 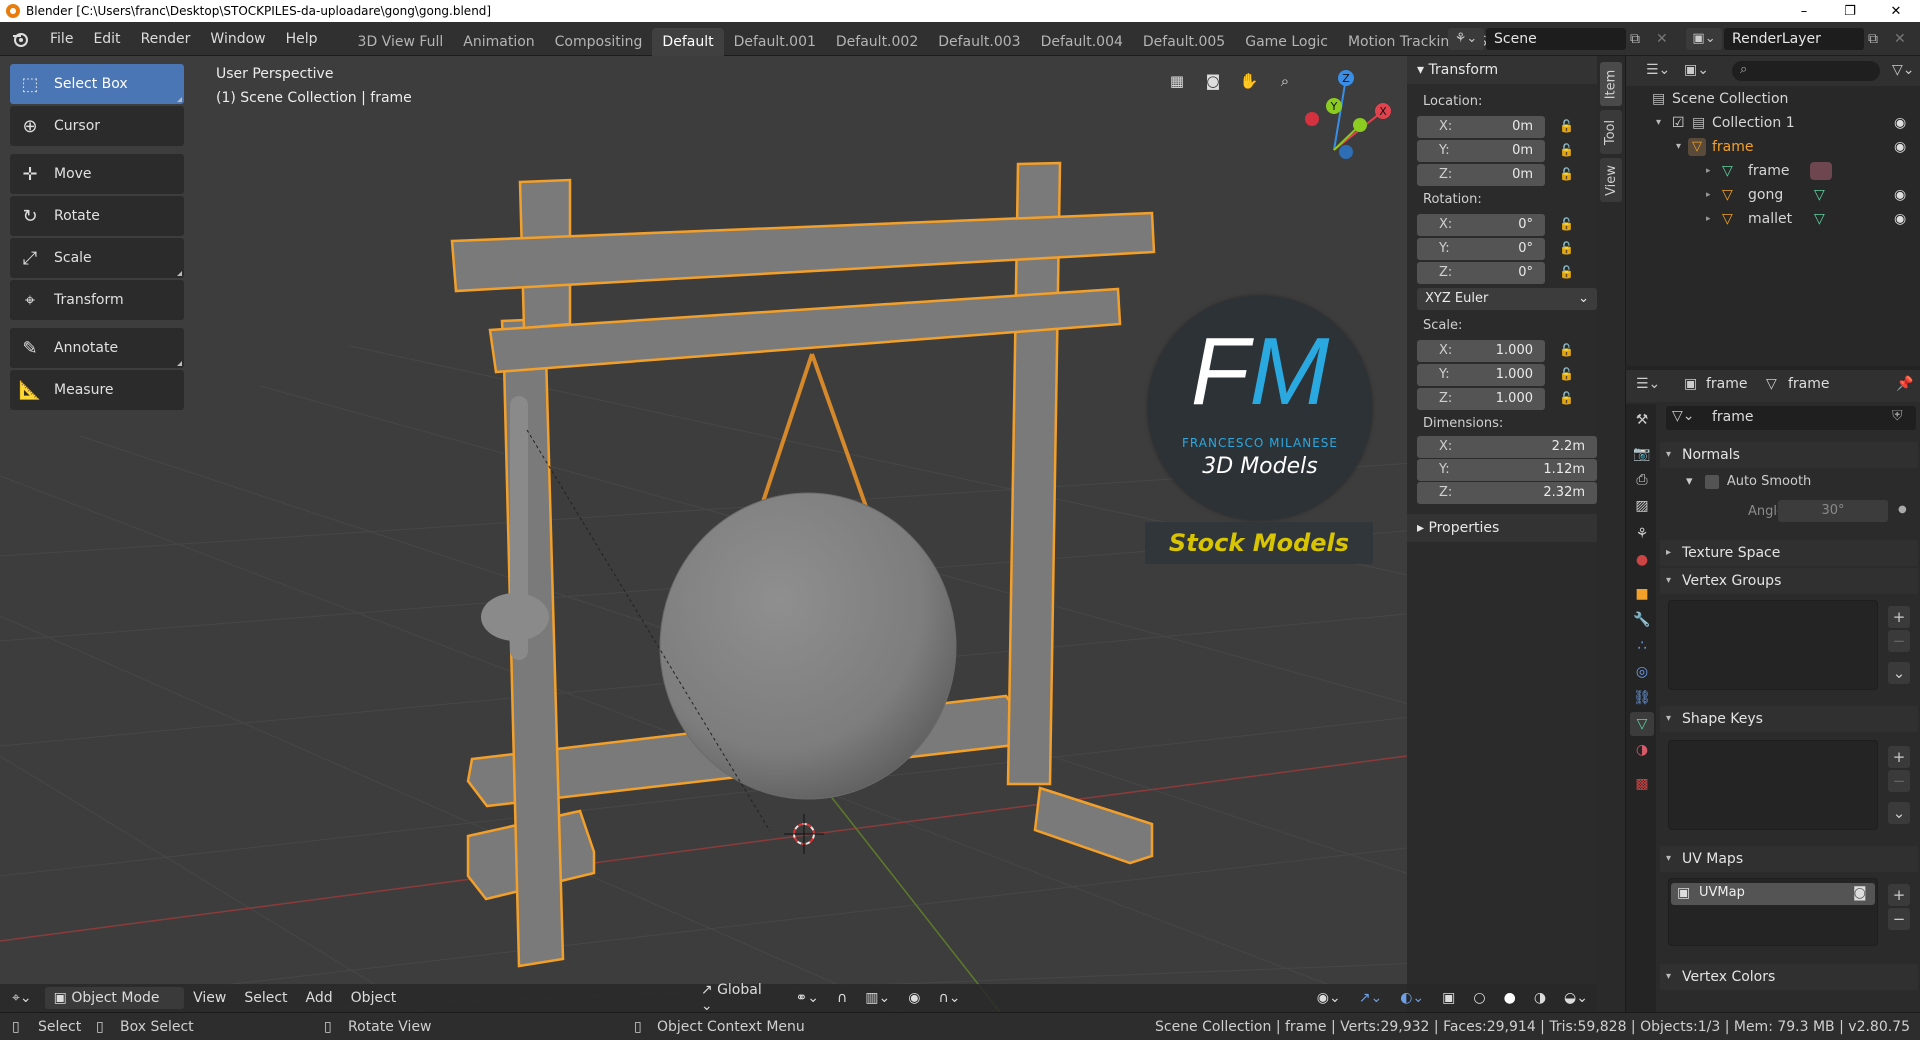 I want to click on lock-location-y-icon: 🔓, so click(x=1568, y=151).